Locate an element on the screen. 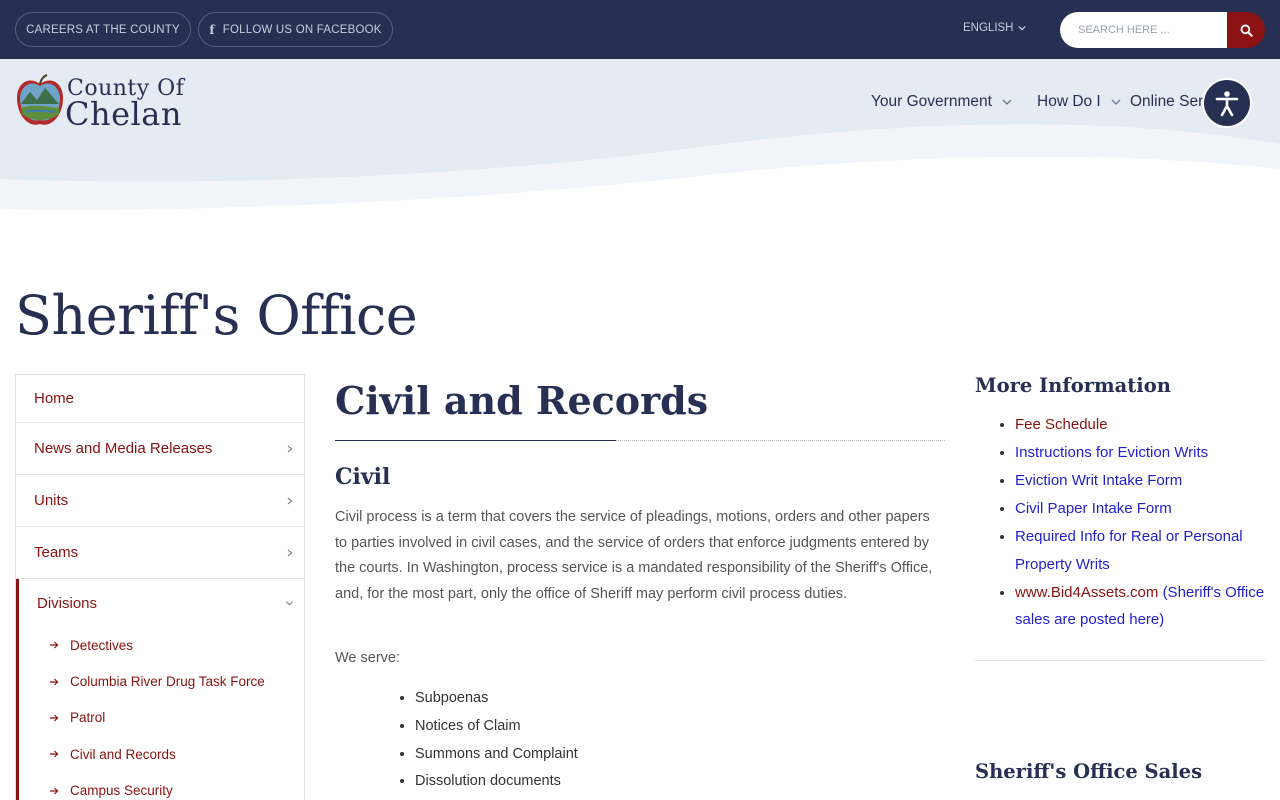 The height and width of the screenshot is (800, 1280). sidebar-subitem-campus-security: Campus Security is located at coordinates (161, 786).